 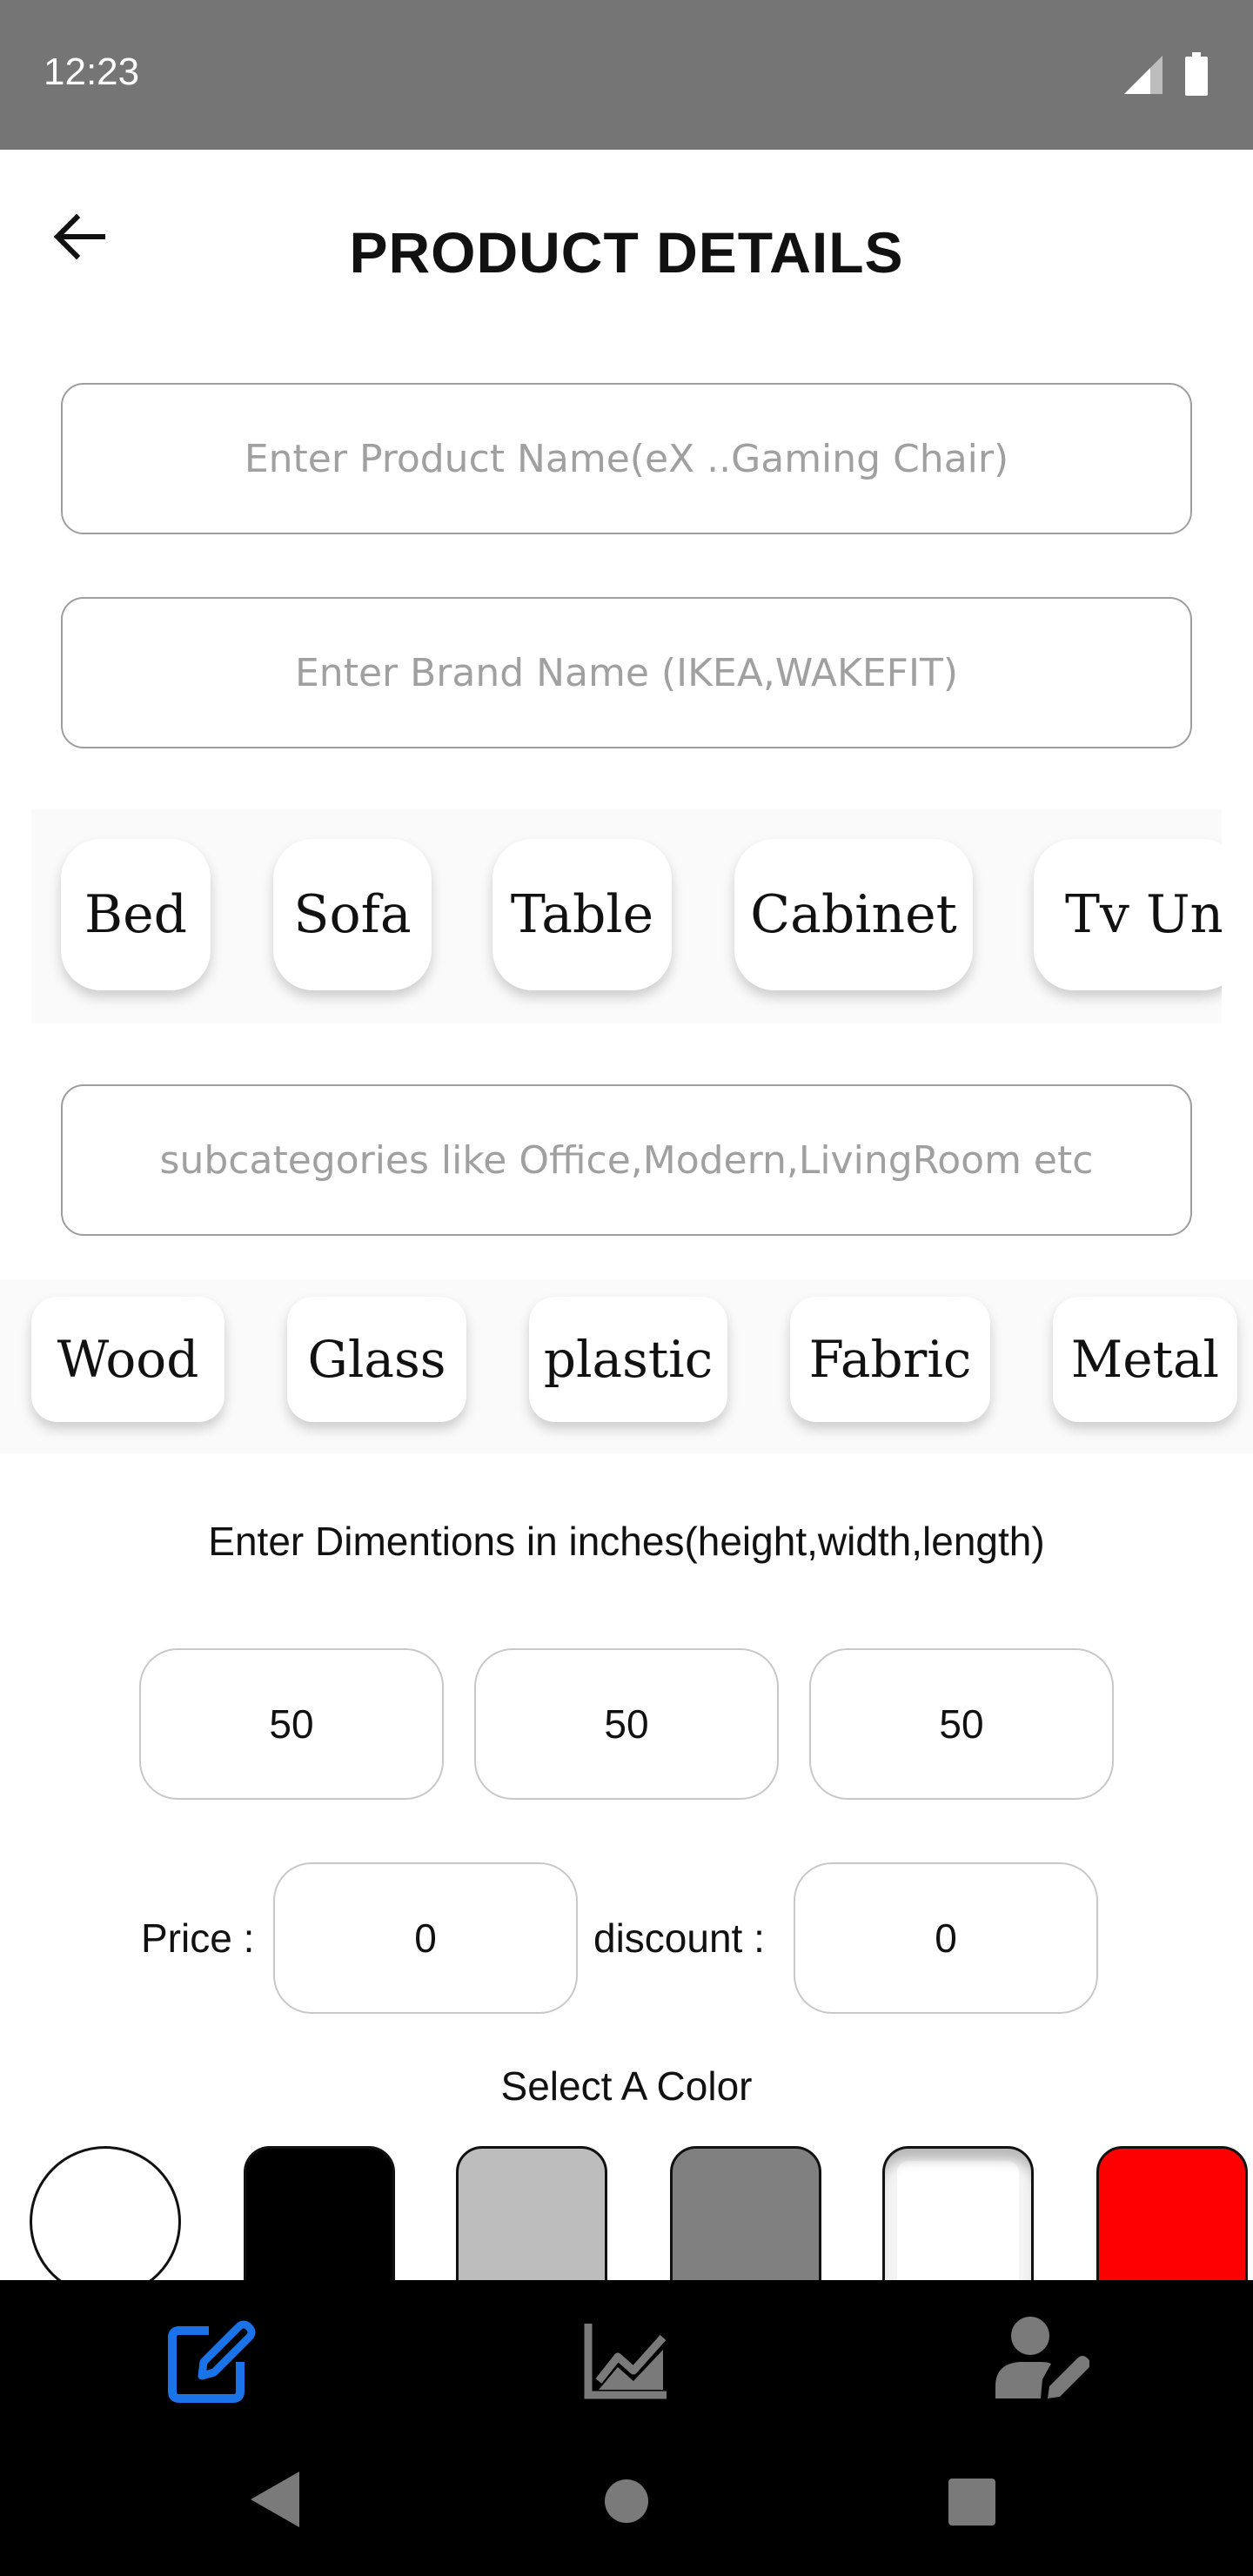 What do you see at coordinates (352, 915) in the screenshot?
I see `category-chip-sofa: Sofa` at bounding box center [352, 915].